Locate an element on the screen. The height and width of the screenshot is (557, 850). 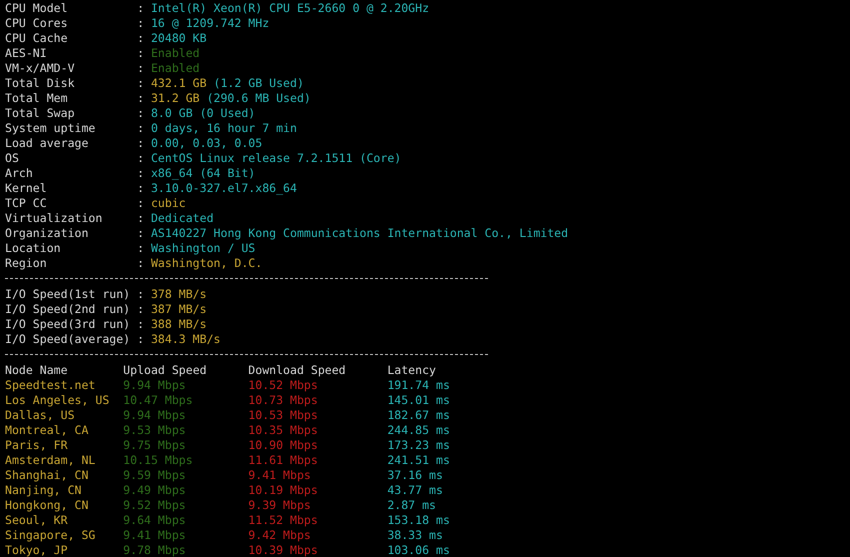
io-value: 384.3 MB/s is located at coordinates (185, 339).